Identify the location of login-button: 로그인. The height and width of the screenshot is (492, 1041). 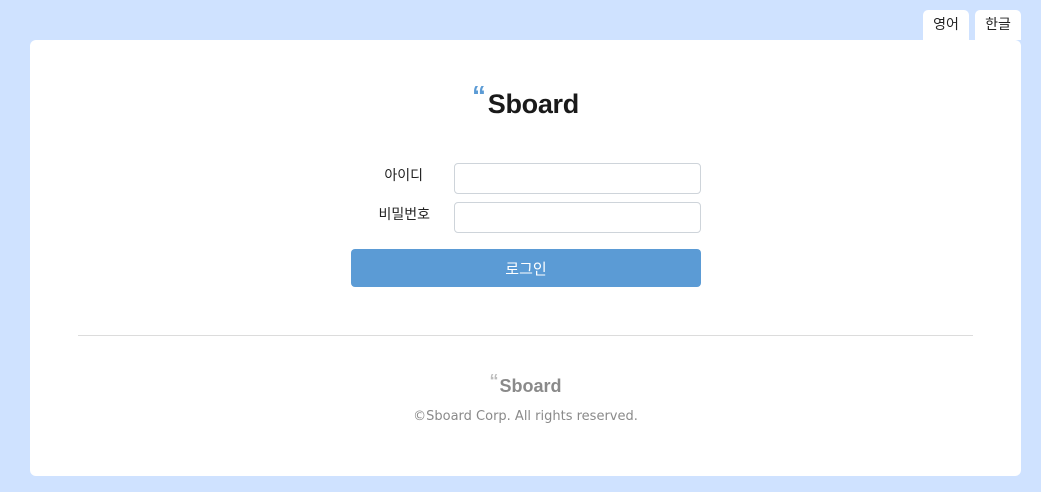
(526, 268).